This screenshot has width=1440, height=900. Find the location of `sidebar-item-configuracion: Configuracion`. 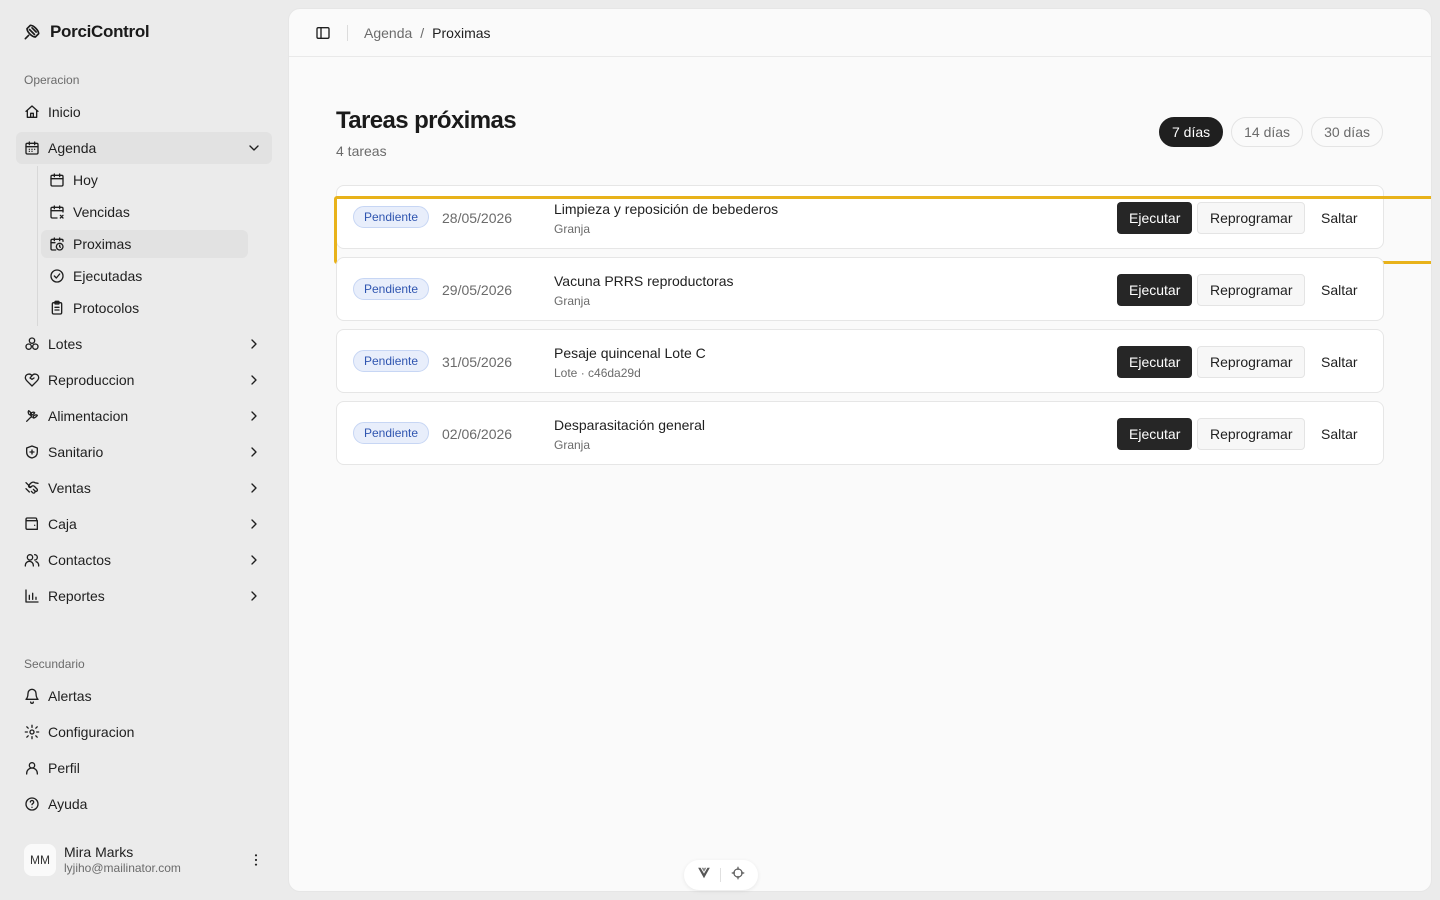

sidebar-item-configuracion: Configuracion is located at coordinates (144, 732).